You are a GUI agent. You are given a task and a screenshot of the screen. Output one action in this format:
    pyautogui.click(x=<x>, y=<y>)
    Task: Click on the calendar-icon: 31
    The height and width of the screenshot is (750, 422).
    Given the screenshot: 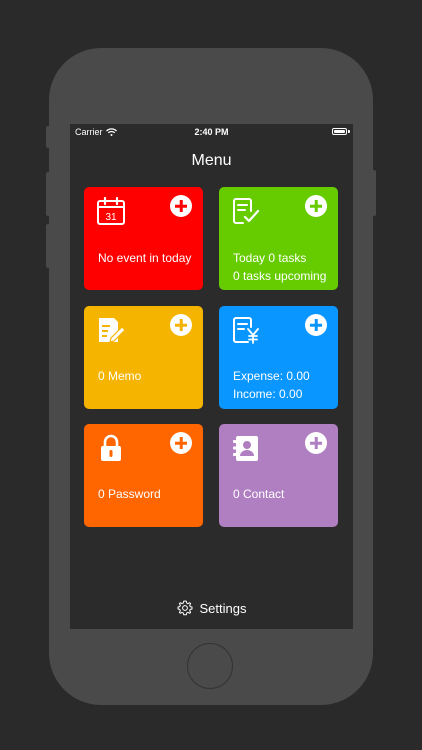 What is the action you would take?
    pyautogui.click(x=111, y=210)
    